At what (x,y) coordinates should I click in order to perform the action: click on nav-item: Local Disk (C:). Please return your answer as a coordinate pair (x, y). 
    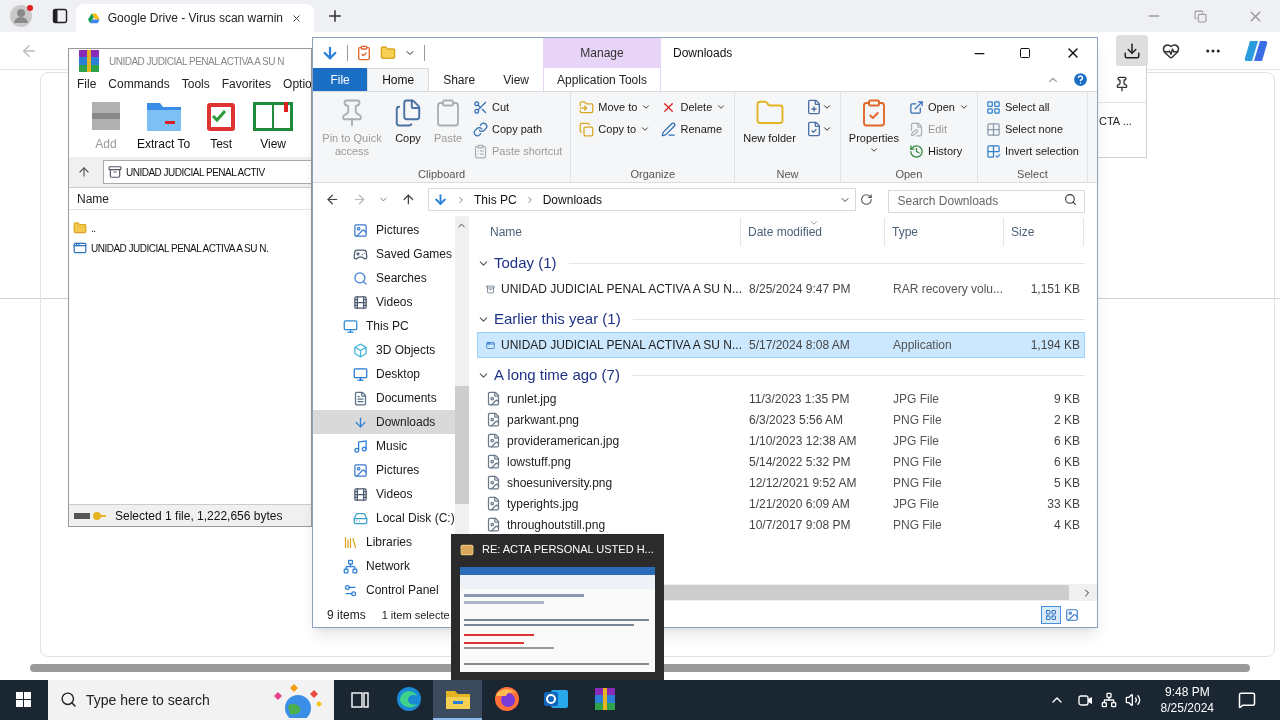
    Looking at the image, I should click on (384, 518).